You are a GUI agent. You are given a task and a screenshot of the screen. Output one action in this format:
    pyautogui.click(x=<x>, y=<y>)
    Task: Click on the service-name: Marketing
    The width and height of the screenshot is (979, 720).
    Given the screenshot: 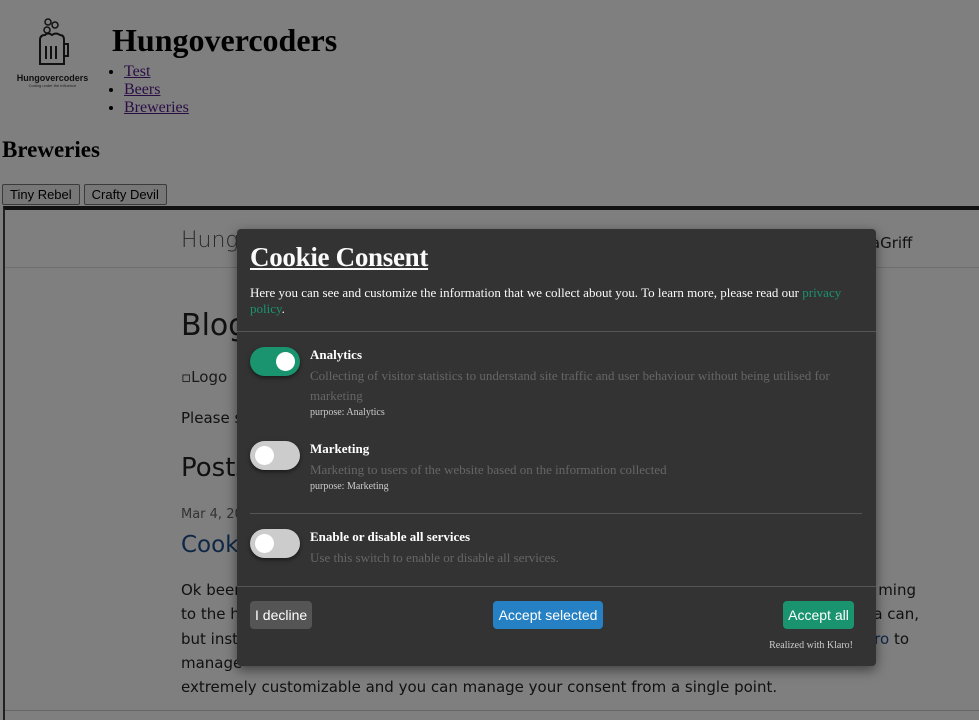 What is the action you would take?
    pyautogui.click(x=340, y=448)
    